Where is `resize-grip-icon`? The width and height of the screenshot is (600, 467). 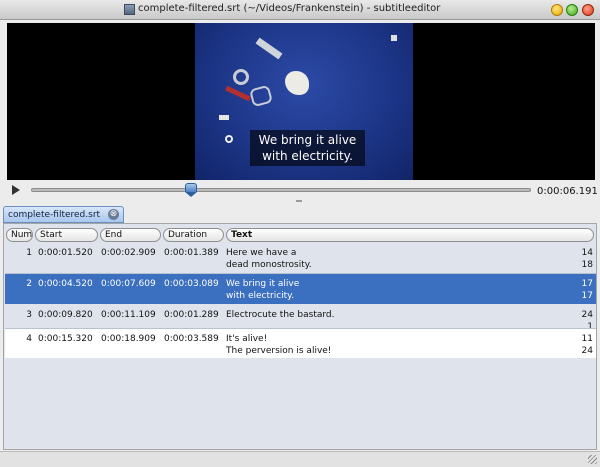 resize-grip-icon is located at coordinates (592, 459).